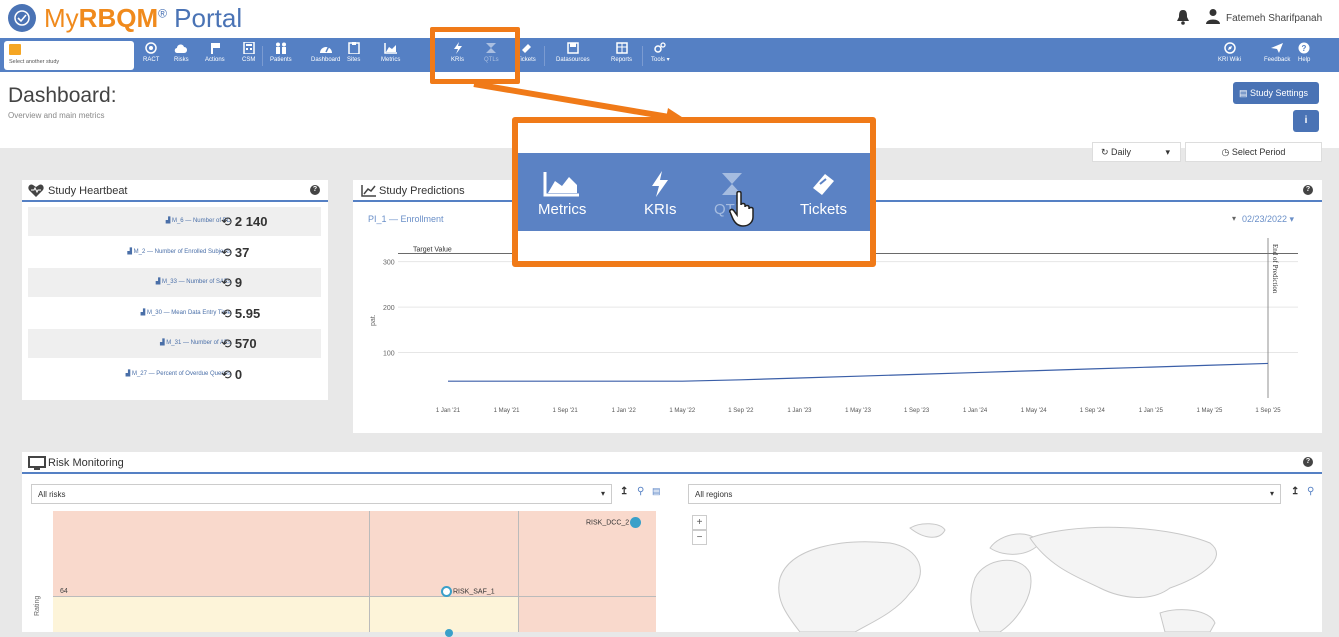 The height and width of the screenshot is (637, 1339). I want to click on film-icon: ▤, so click(656, 491).